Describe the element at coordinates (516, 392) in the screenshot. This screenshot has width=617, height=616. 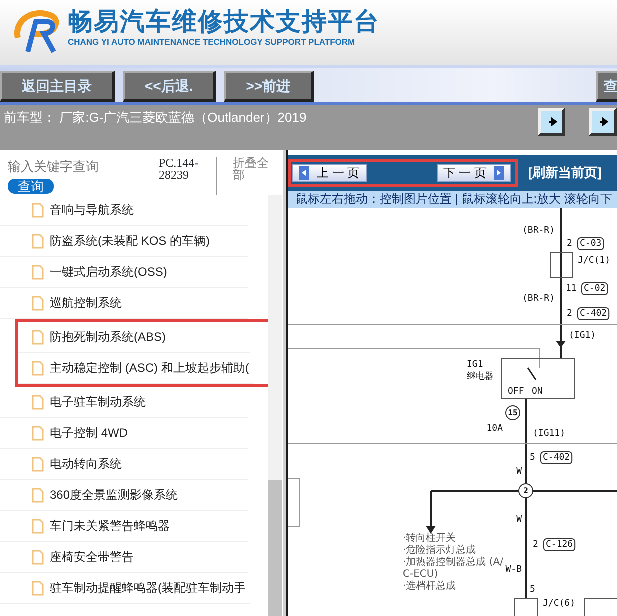
I see `diagram-label: OFF` at that location.